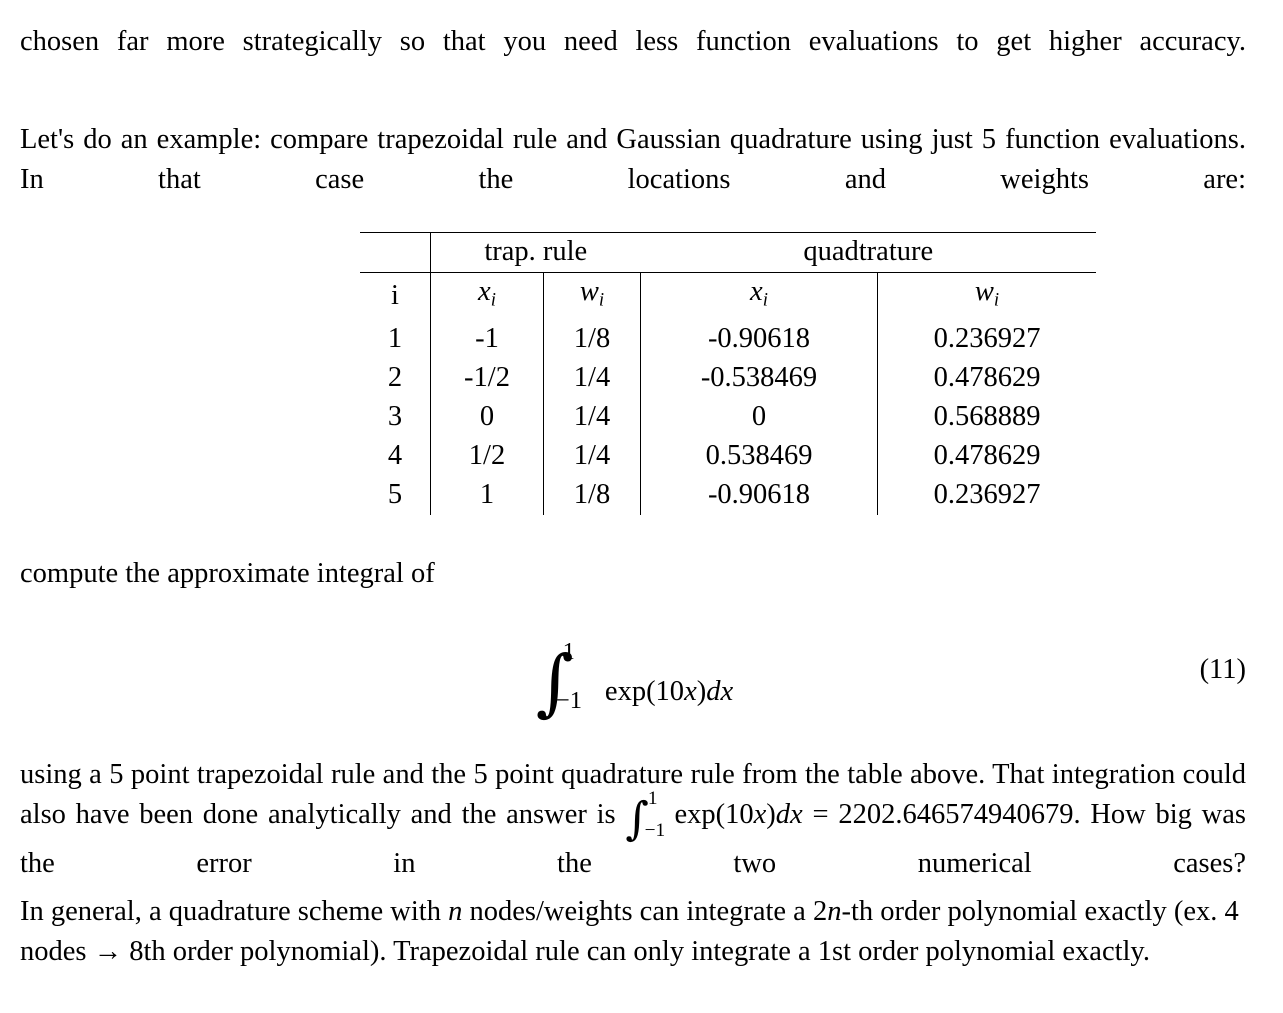  I want to click on table-group-header-row: trap. rule quadtrature, so click(728, 252).